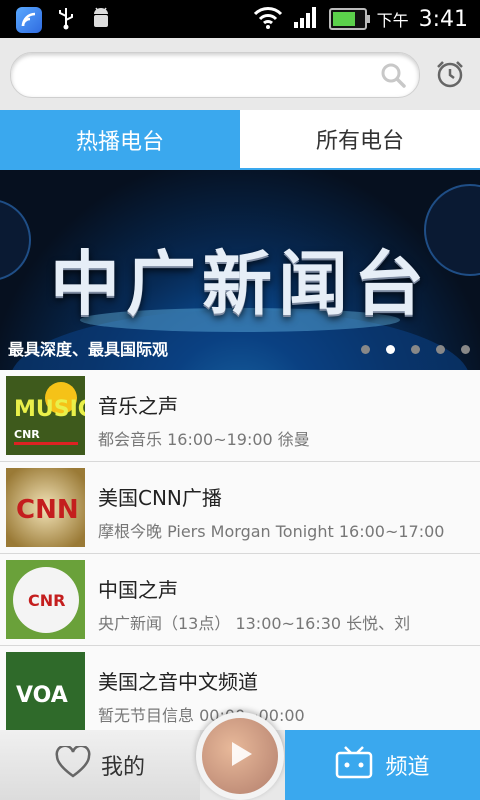 Image resolution: width=480 pixels, height=800 pixels. I want to click on banner-page-indicator, so click(415, 349).